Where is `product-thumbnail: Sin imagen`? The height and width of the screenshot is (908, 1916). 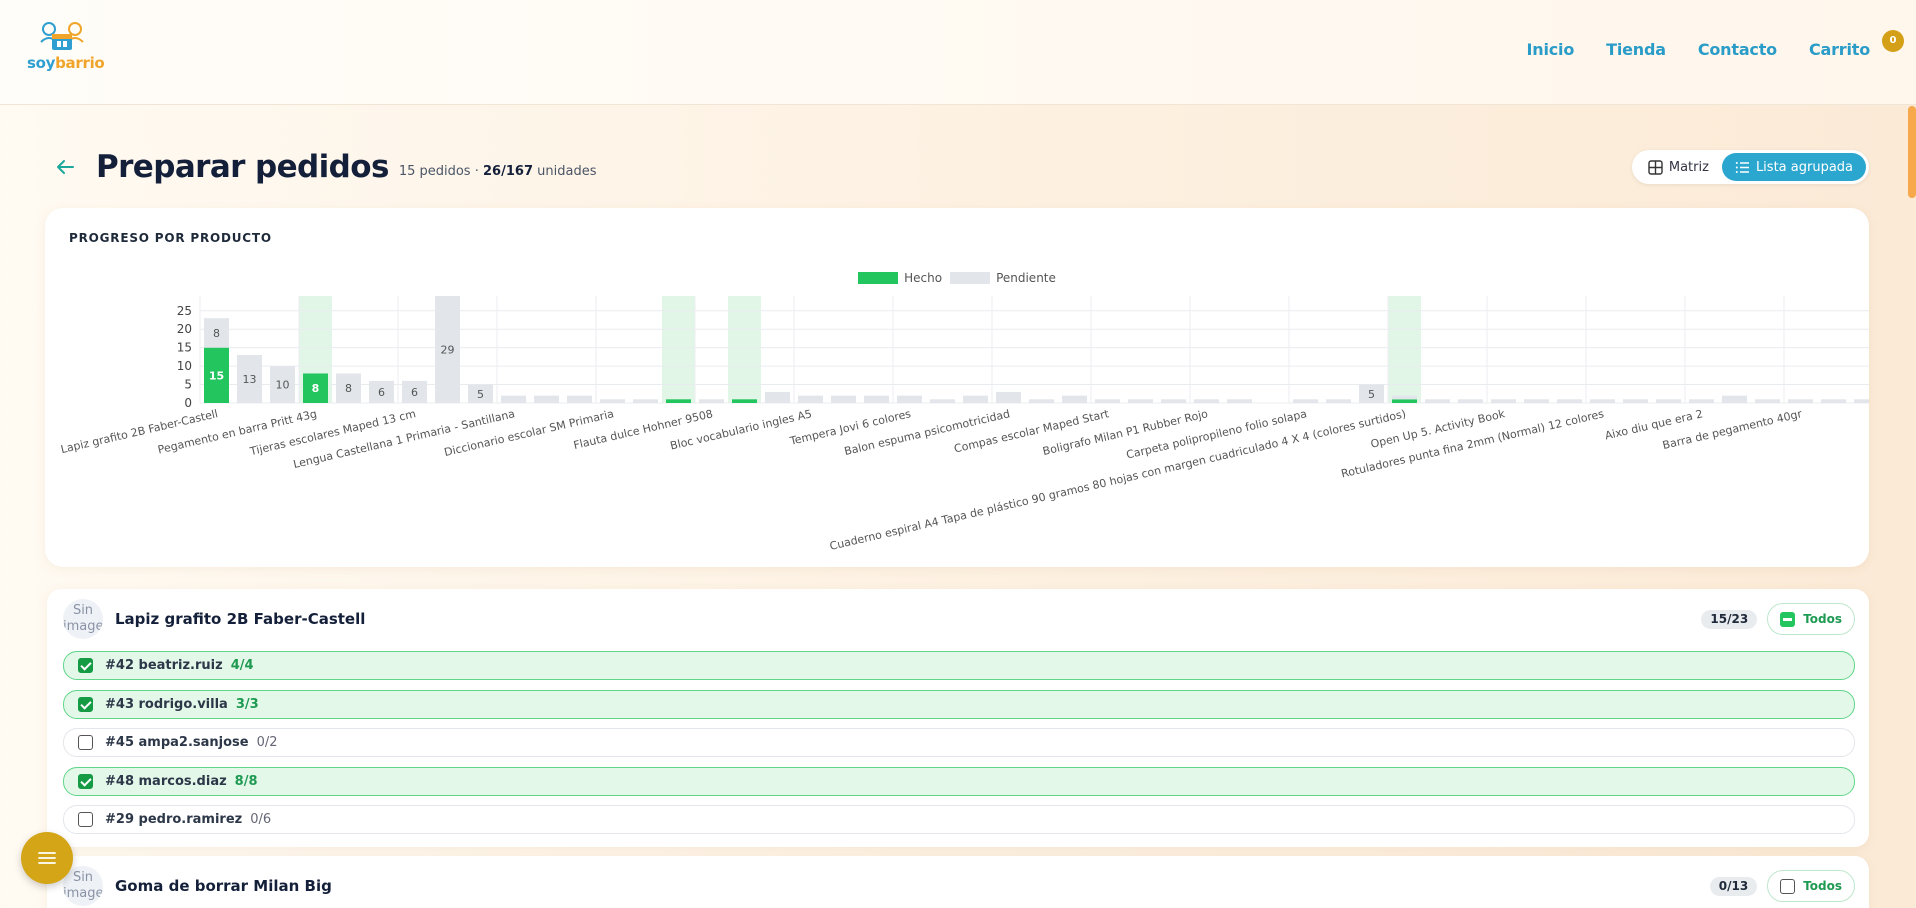 product-thumbnail: Sin imagen is located at coordinates (83, 619).